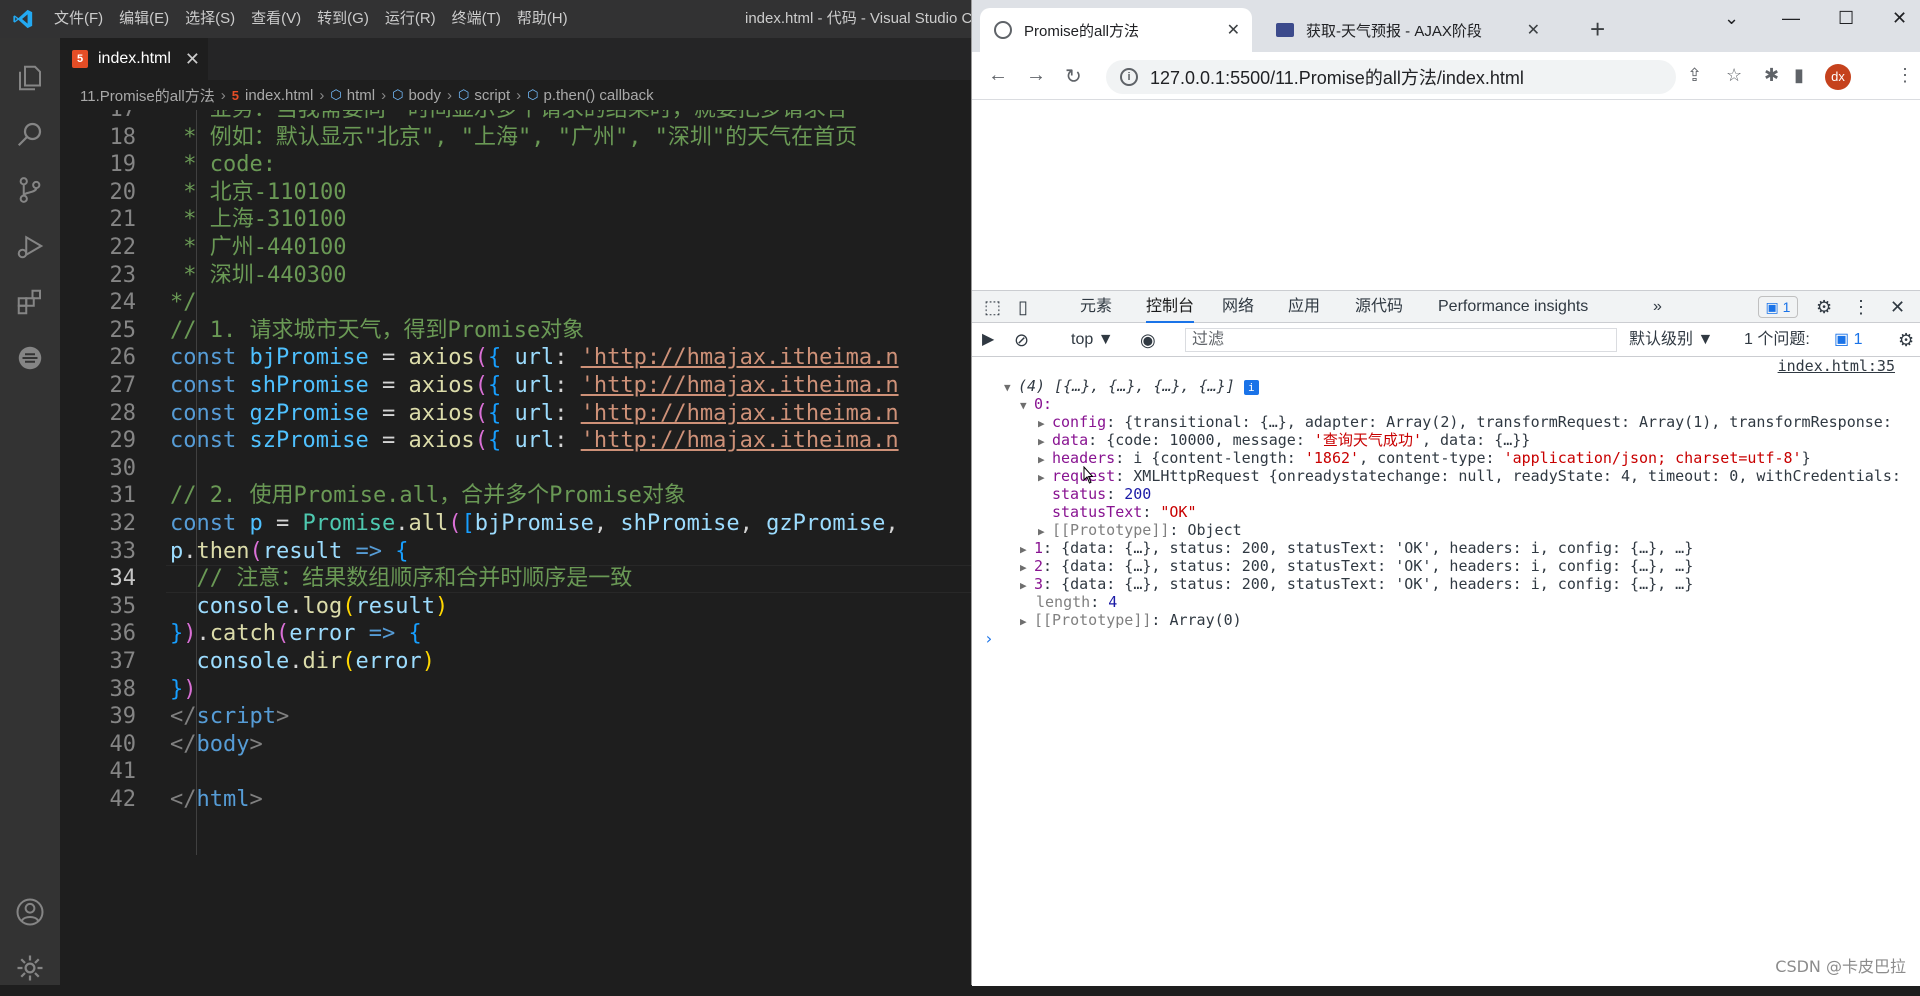 The height and width of the screenshot is (996, 1920). Describe the element at coordinates (1096, 307) in the screenshot. I see `tab-elements: 元素` at that location.